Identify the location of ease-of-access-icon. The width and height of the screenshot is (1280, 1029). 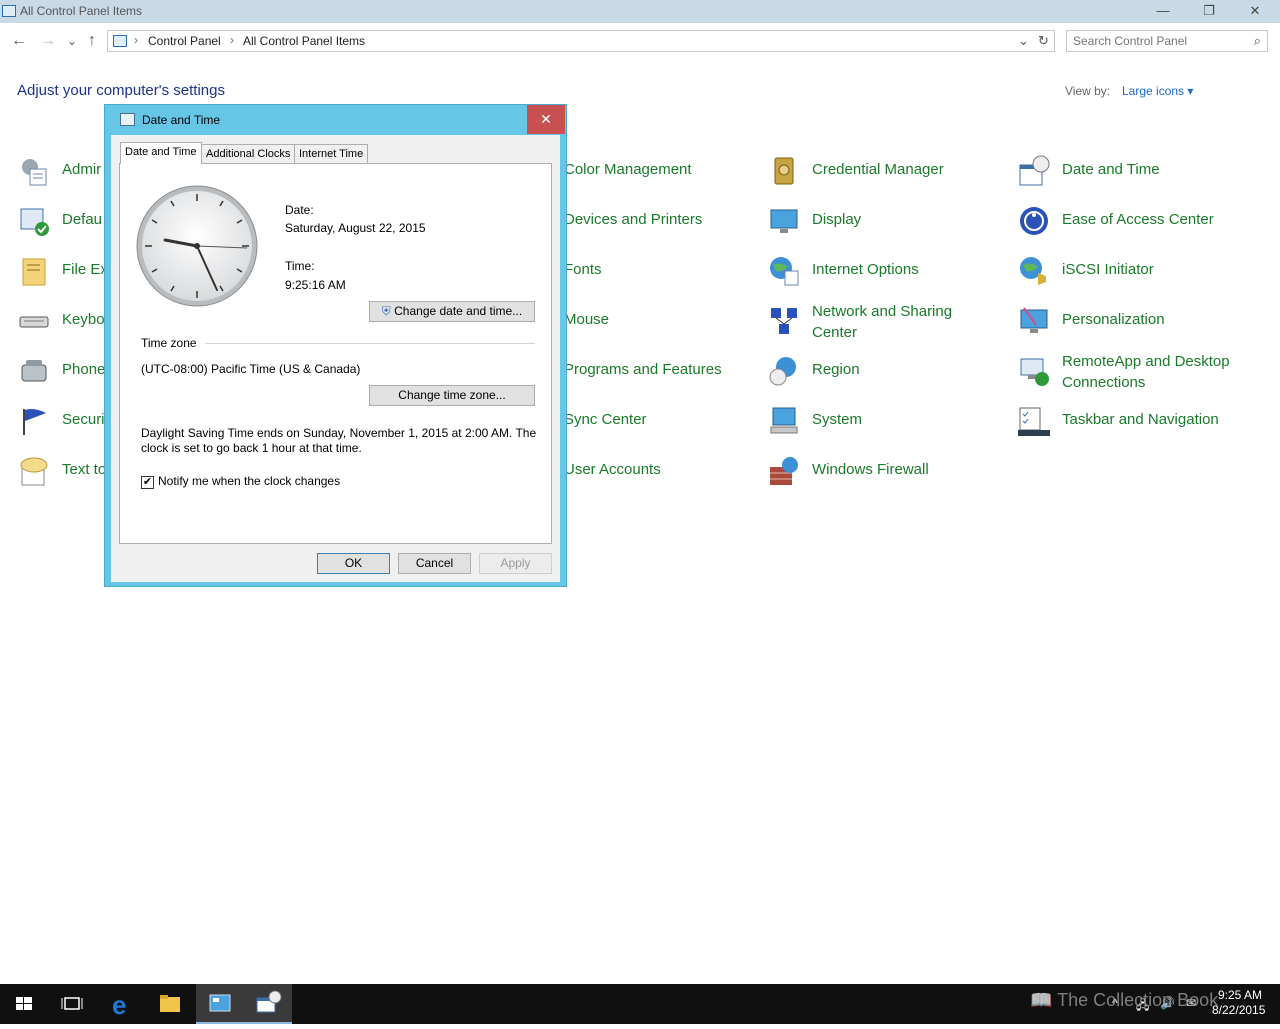
(1034, 221).